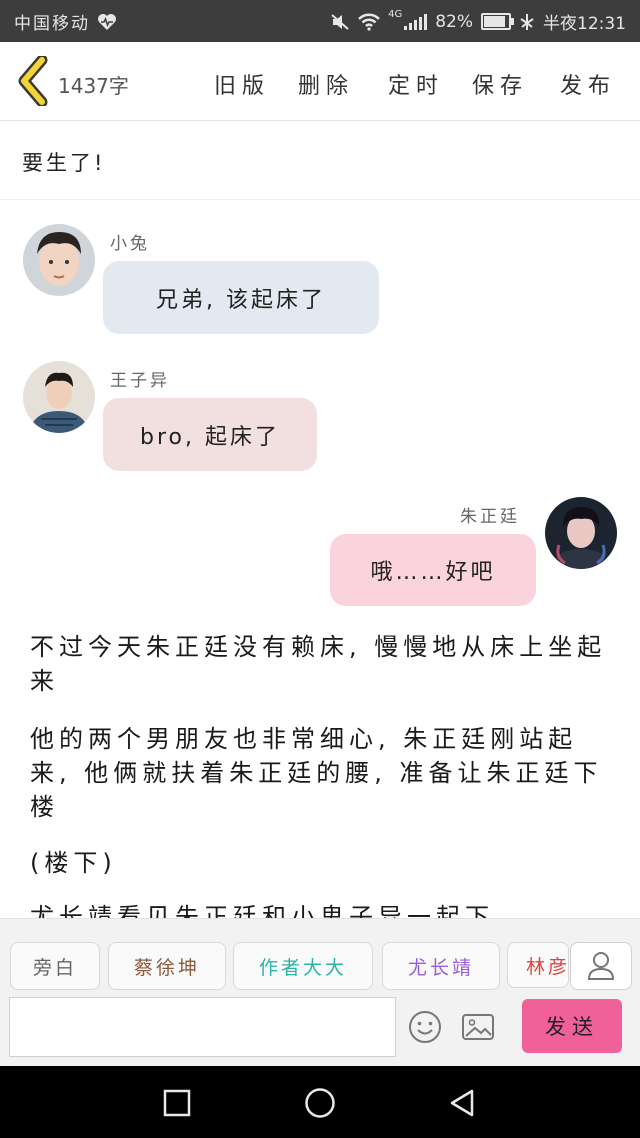  What do you see at coordinates (130, 244) in the screenshot?
I see `sender-name: 小兔` at bounding box center [130, 244].